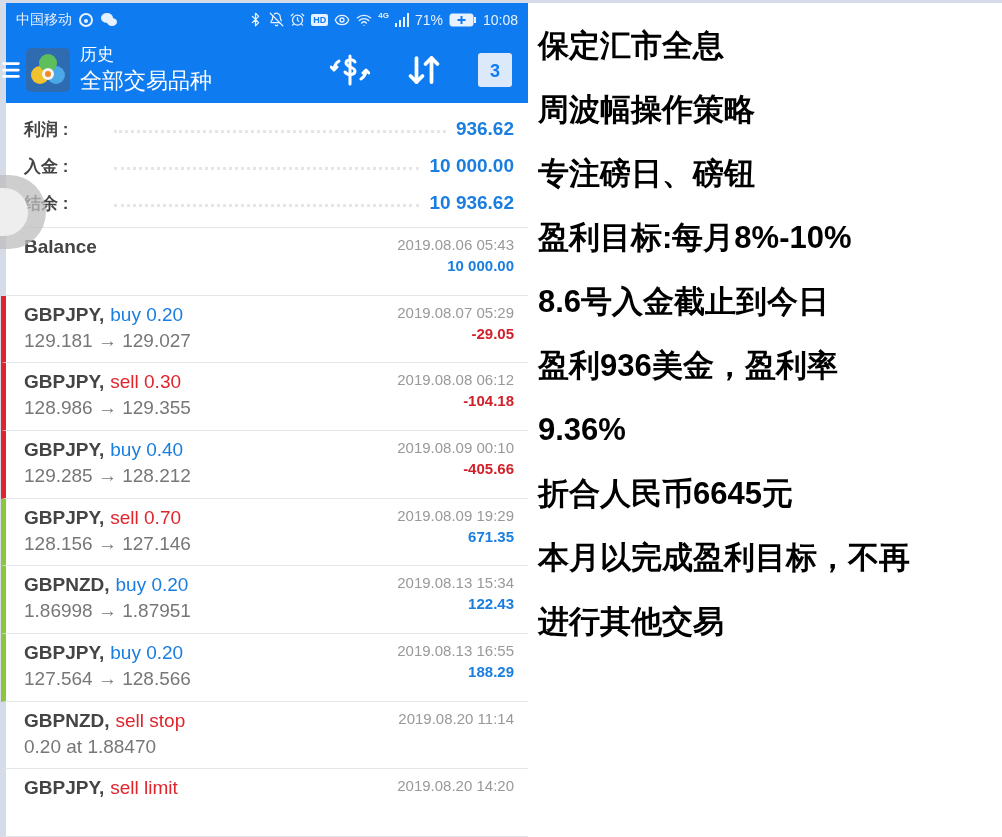  Describe the element at coordinates (107, 611) in the screenshot. I see `trade-prices: 1.86998 → 1.87951` at that location.